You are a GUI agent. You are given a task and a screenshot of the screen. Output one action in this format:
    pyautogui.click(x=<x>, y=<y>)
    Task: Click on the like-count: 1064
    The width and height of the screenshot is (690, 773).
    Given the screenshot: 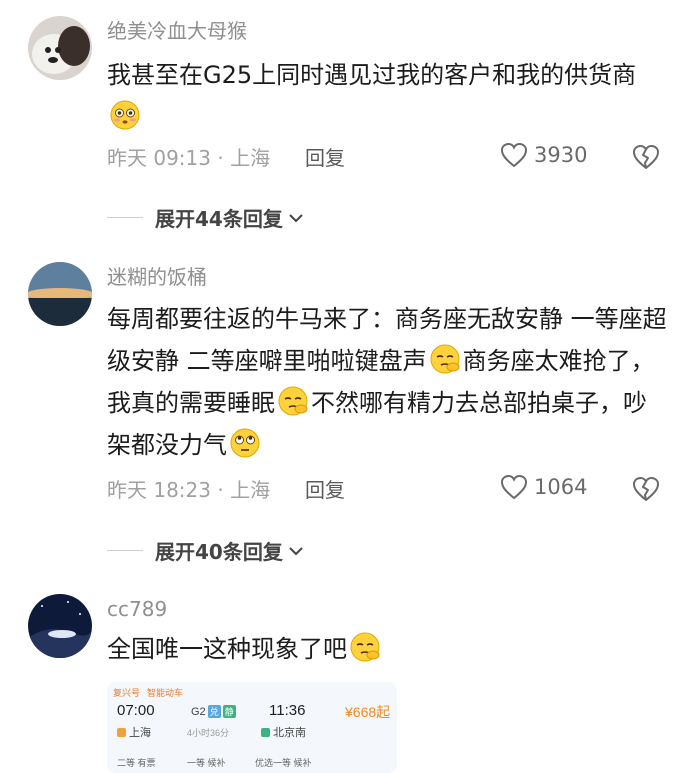 What is the action you would take?
    pyautogui.click(x=561, y=487)
    